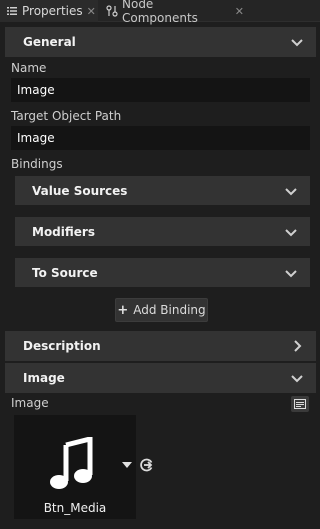 The height and width of the screenshot is (529, 320). I want to click on caret-down-icon, so click(127, 465).